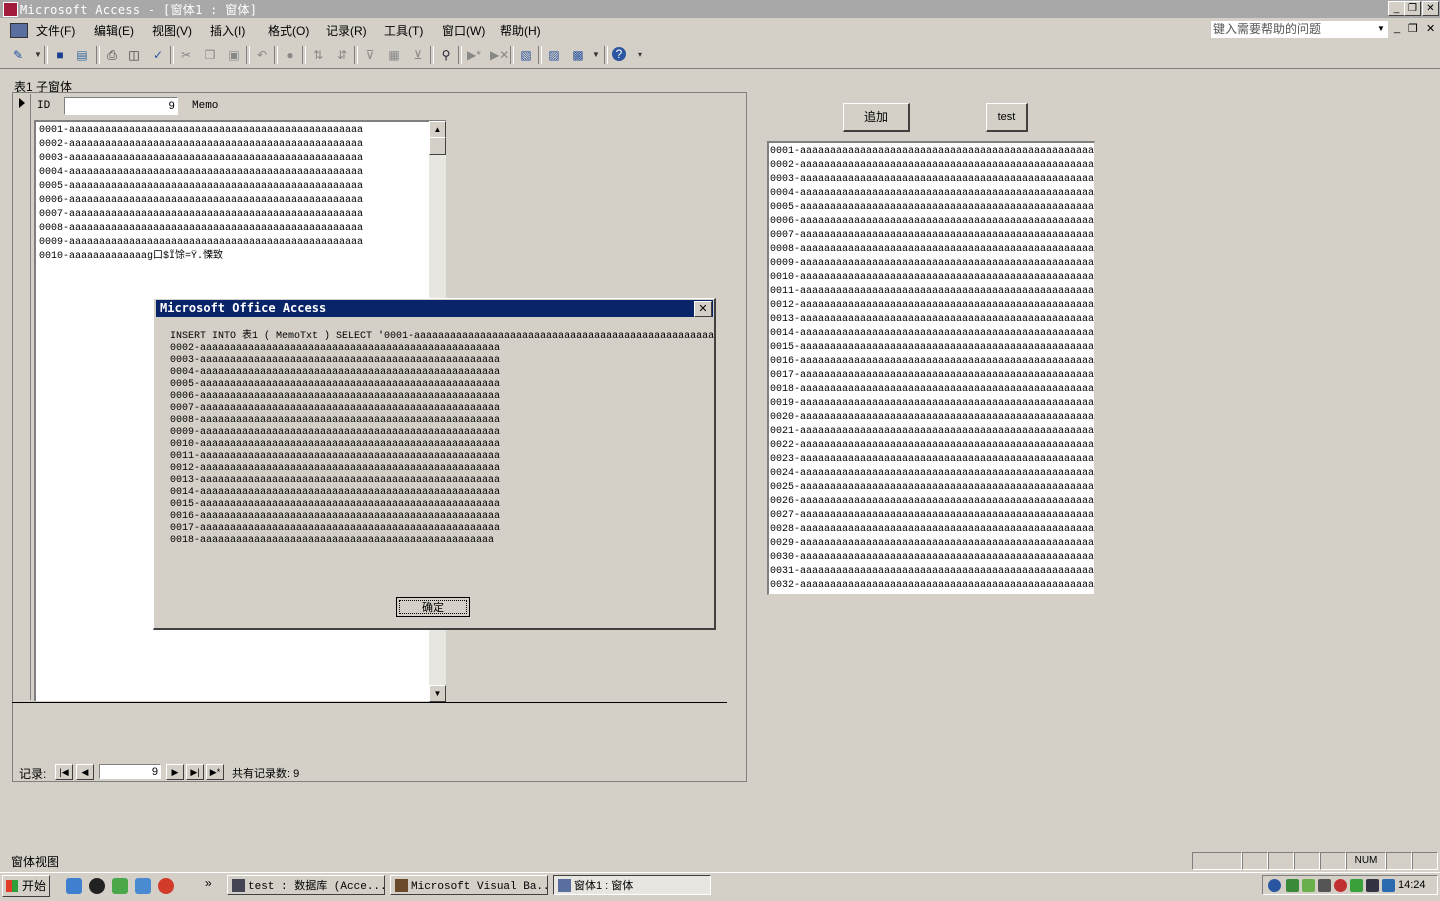  What do you see at coordinates (120, 886) in the screenshot?
I see `messenger-icon` at bounding box center [120, 886].